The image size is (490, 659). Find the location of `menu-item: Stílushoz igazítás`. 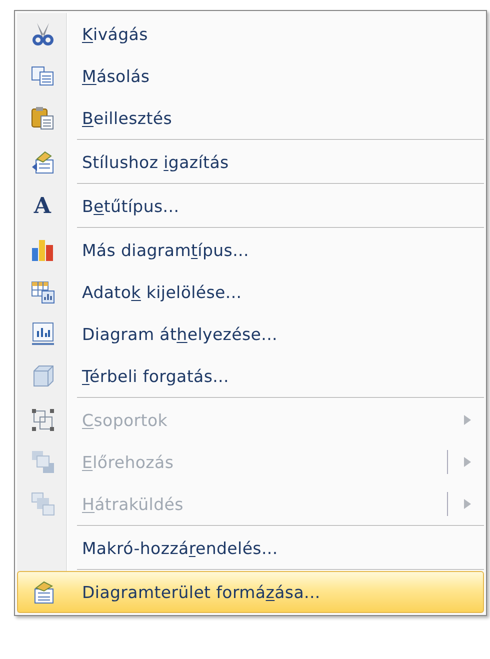

menu-item: Stílushoz igazítás is located at coordinates (250, 162).